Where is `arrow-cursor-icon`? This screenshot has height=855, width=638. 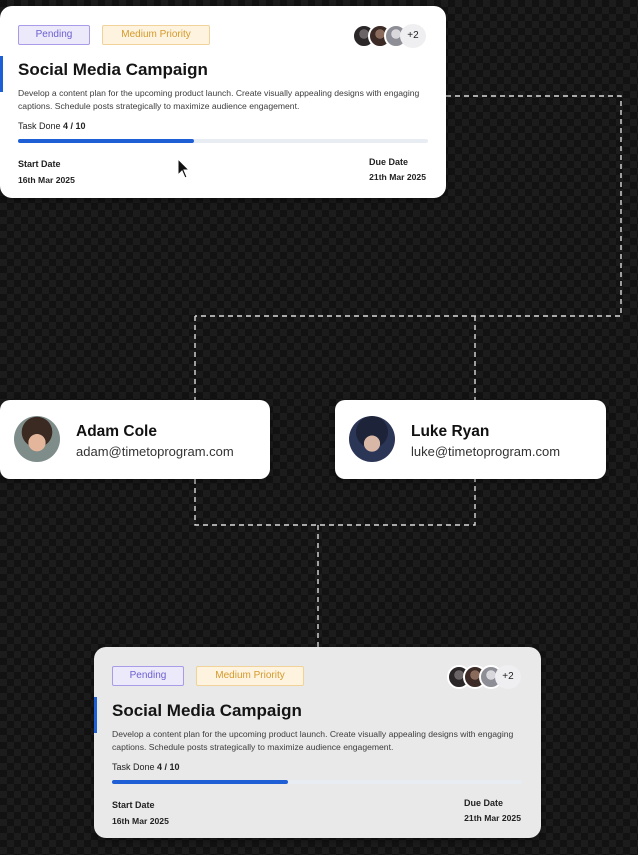 arrow-cursor-icon is located at coordinates (184, 168).